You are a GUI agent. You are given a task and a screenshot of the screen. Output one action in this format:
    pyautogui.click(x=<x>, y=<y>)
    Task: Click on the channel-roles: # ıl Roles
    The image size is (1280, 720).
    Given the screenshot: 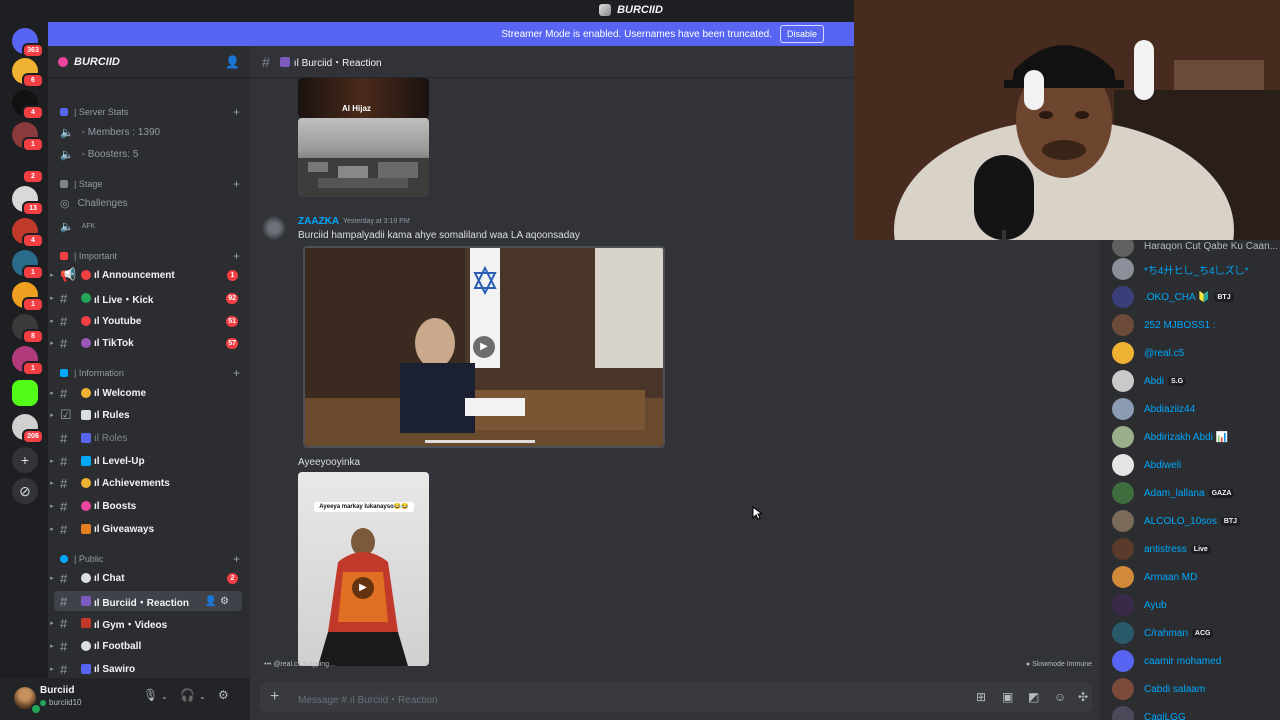 What is the action you would take?
    pyautogui.click(x=149, y=438)
    